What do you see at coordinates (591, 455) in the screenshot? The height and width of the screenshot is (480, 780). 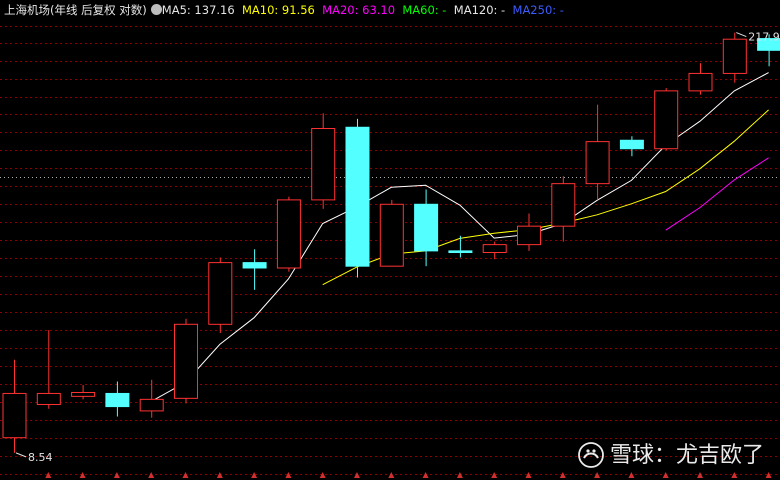 I see `snowball-logo-icon` at bounding box center [591, 455].